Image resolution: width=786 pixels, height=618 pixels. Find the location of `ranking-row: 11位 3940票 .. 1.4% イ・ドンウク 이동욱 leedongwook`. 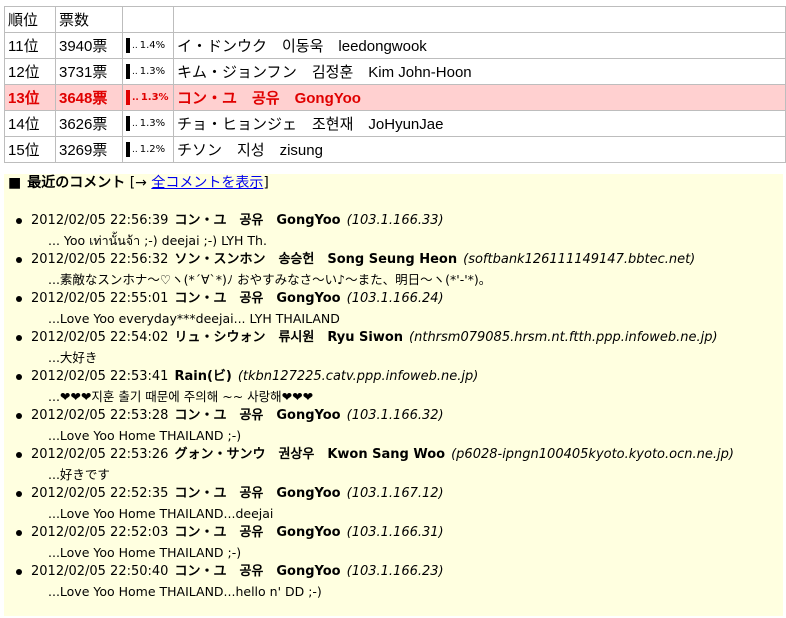

ranking-row: 11位 3940票 .. 1.4% イ・ドンウク 이동욱 leedongwook is located at coordinates (395, 45).